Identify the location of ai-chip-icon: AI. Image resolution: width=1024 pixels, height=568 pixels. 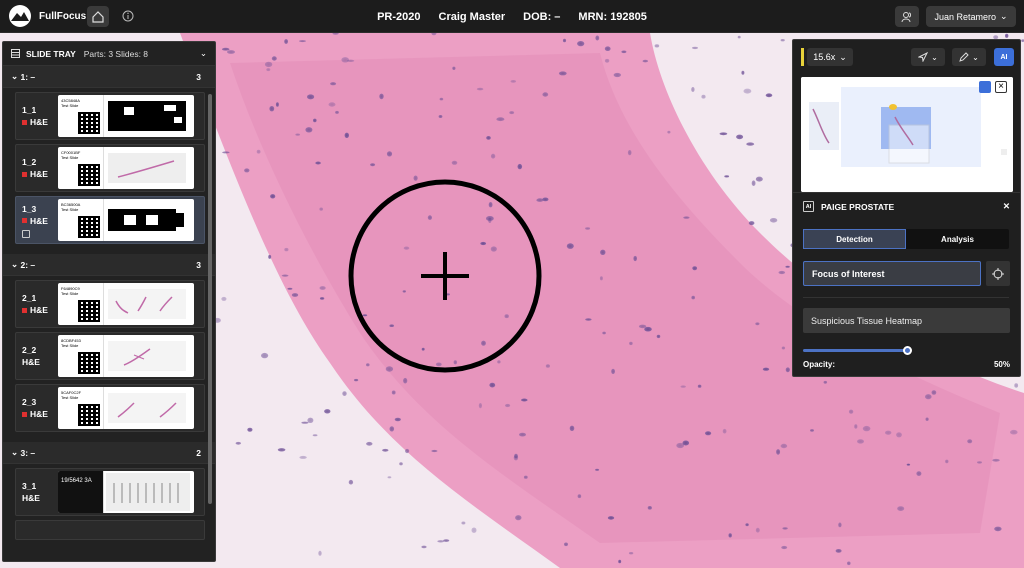
(808, 206).